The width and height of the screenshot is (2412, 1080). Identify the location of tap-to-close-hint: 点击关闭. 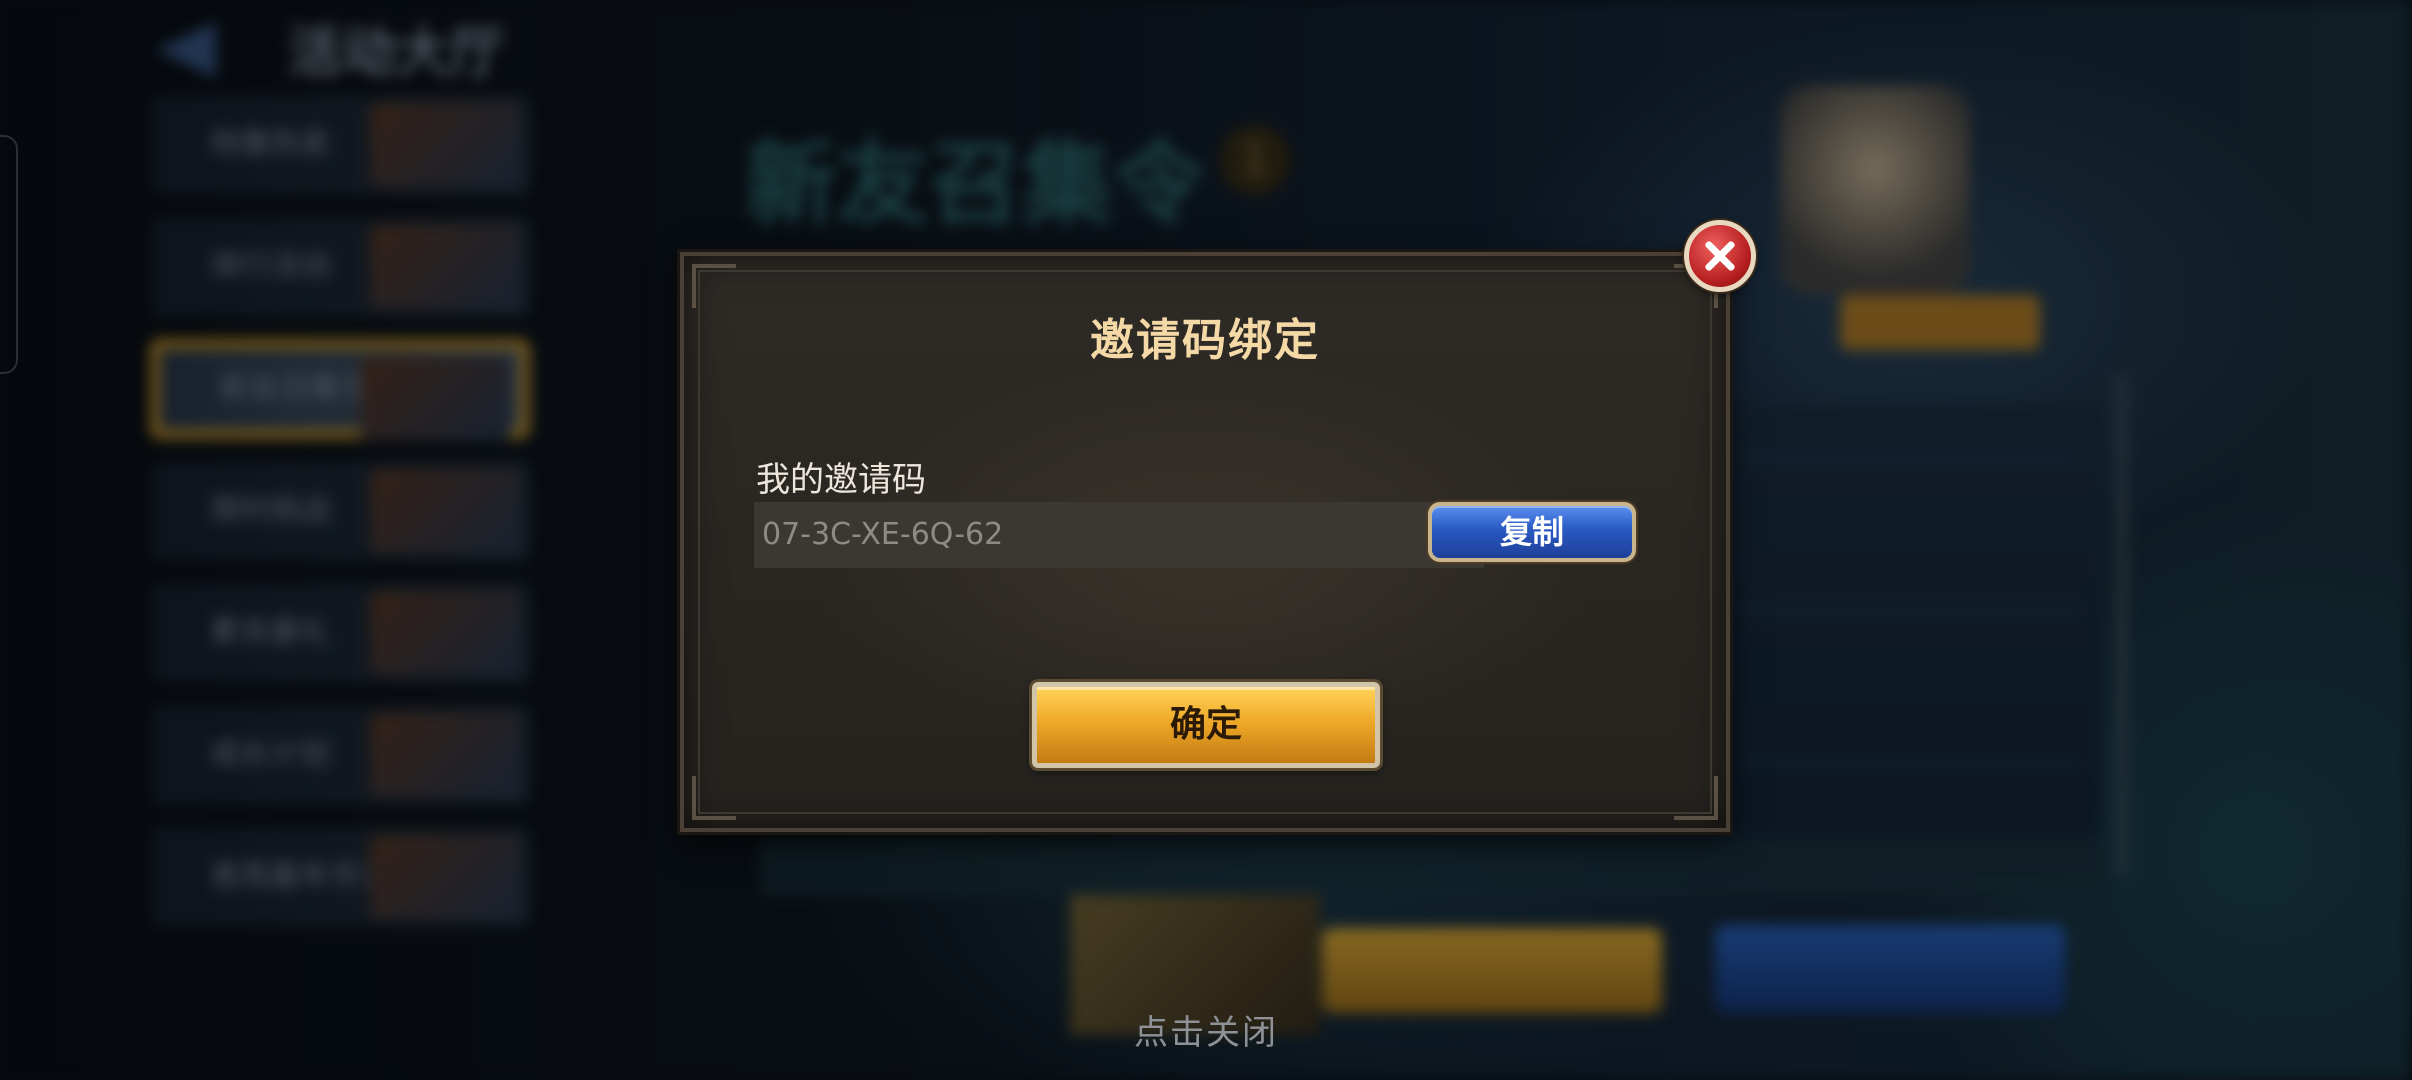
(1206, 1029).